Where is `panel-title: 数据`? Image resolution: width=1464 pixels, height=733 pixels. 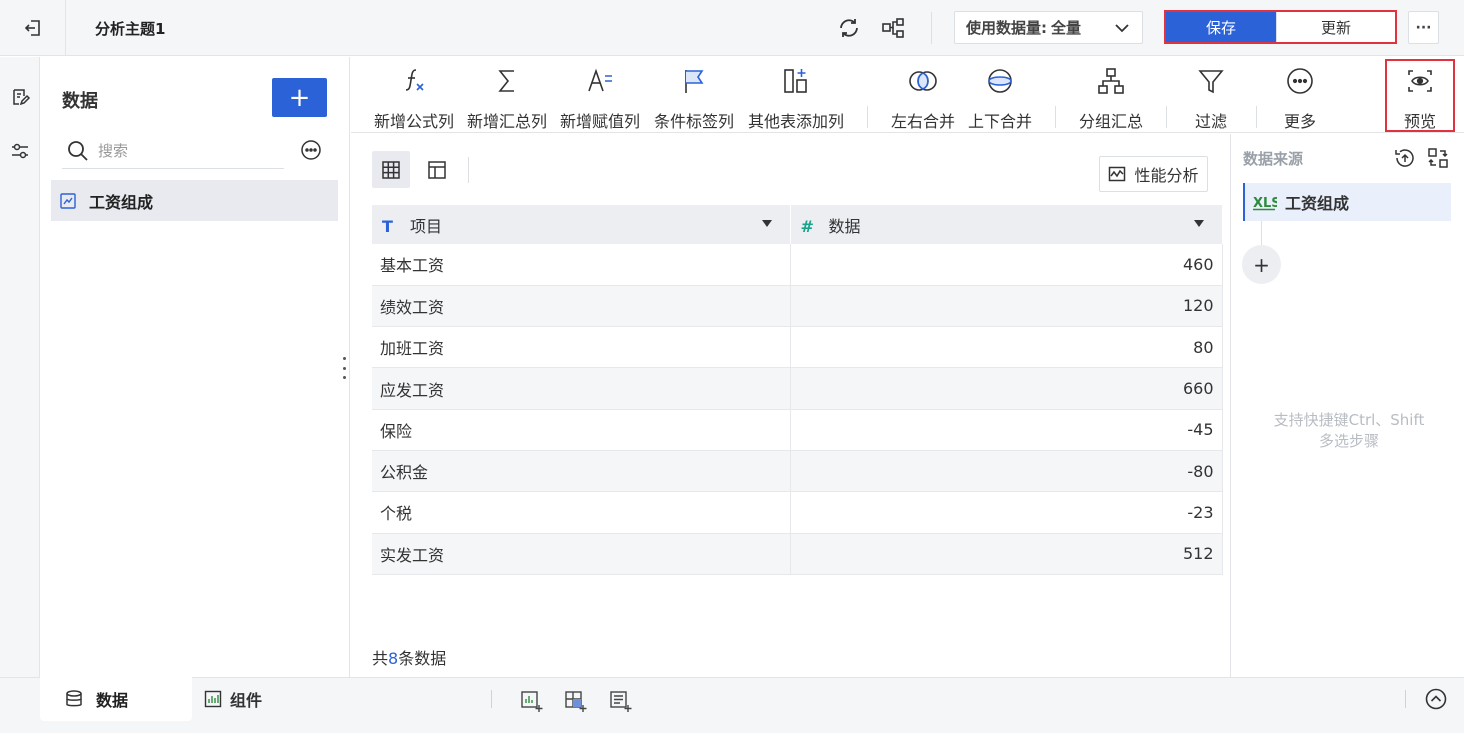 panel-title: 数据 is located at coordinates (80, 101).